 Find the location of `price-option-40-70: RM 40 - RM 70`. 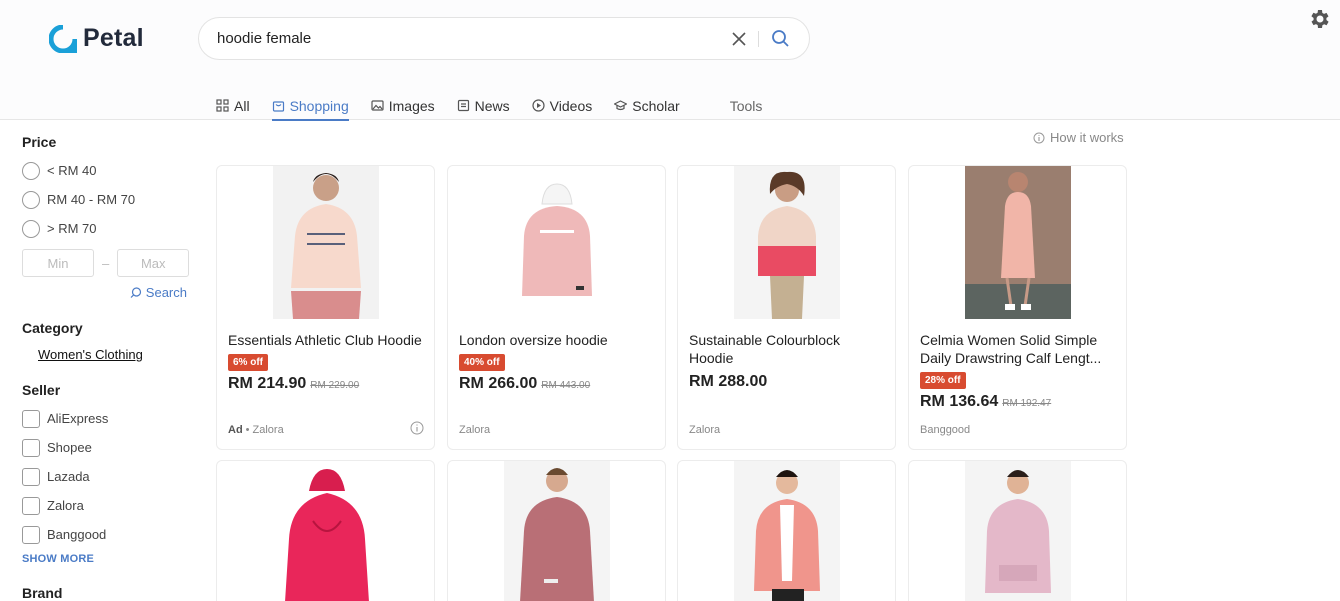

price-option-40-70: RM 40 - RM 70 is located at coordinates (107, 199).